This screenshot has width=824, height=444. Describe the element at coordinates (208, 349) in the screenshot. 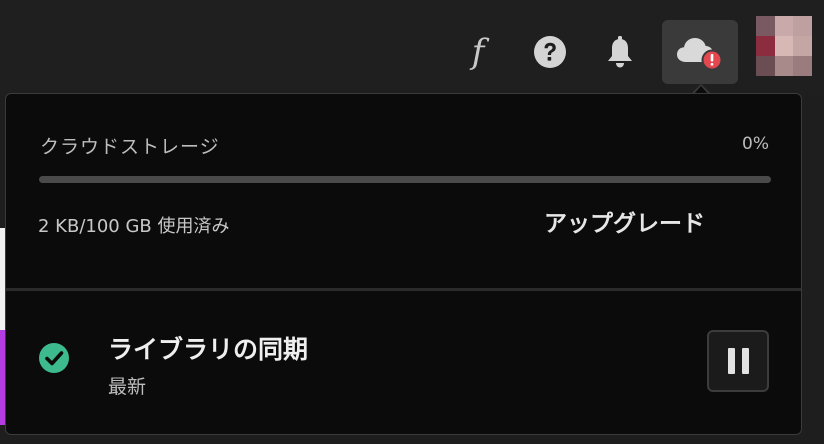

I see `library-sync-title: ライブラリの同期` at that location.